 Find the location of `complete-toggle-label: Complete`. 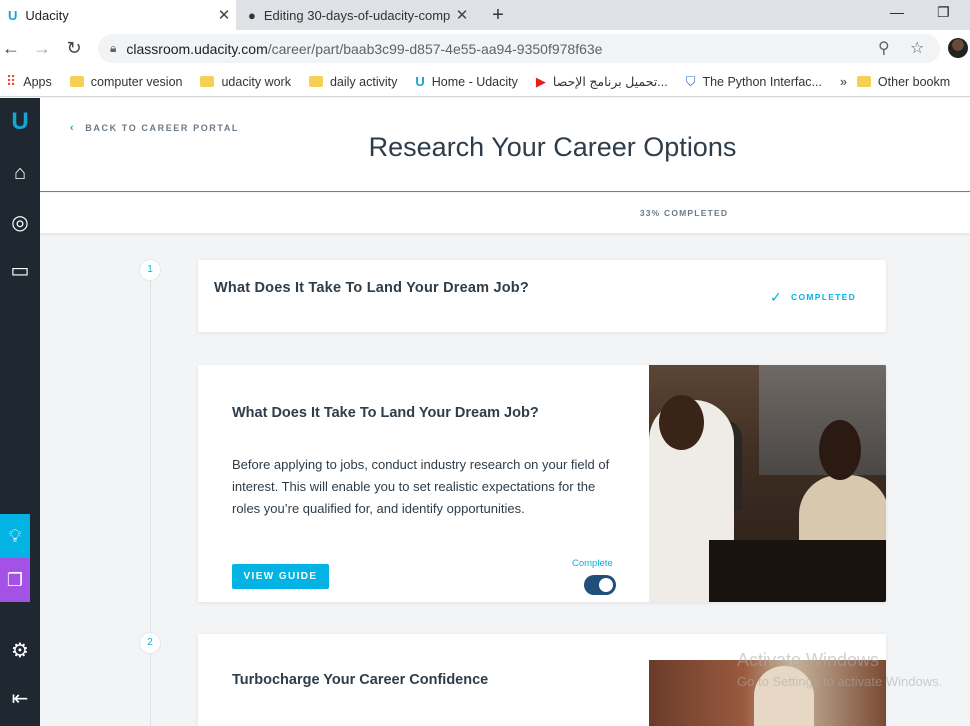

complete-toggle-label: Complete is located at coordinates (592, 563).